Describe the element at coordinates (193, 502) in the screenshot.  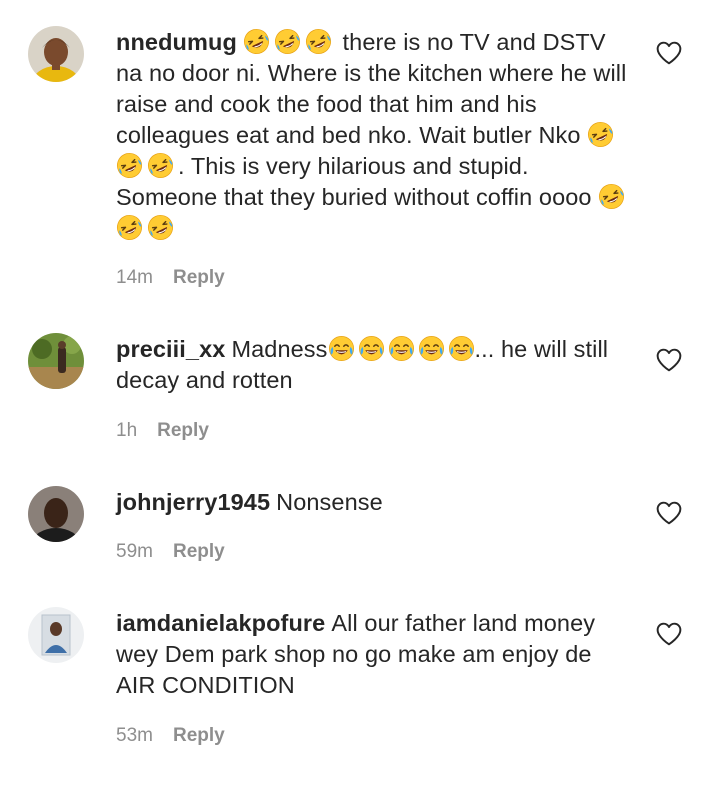
I see `comment-username: johnjerry1945` at that location.